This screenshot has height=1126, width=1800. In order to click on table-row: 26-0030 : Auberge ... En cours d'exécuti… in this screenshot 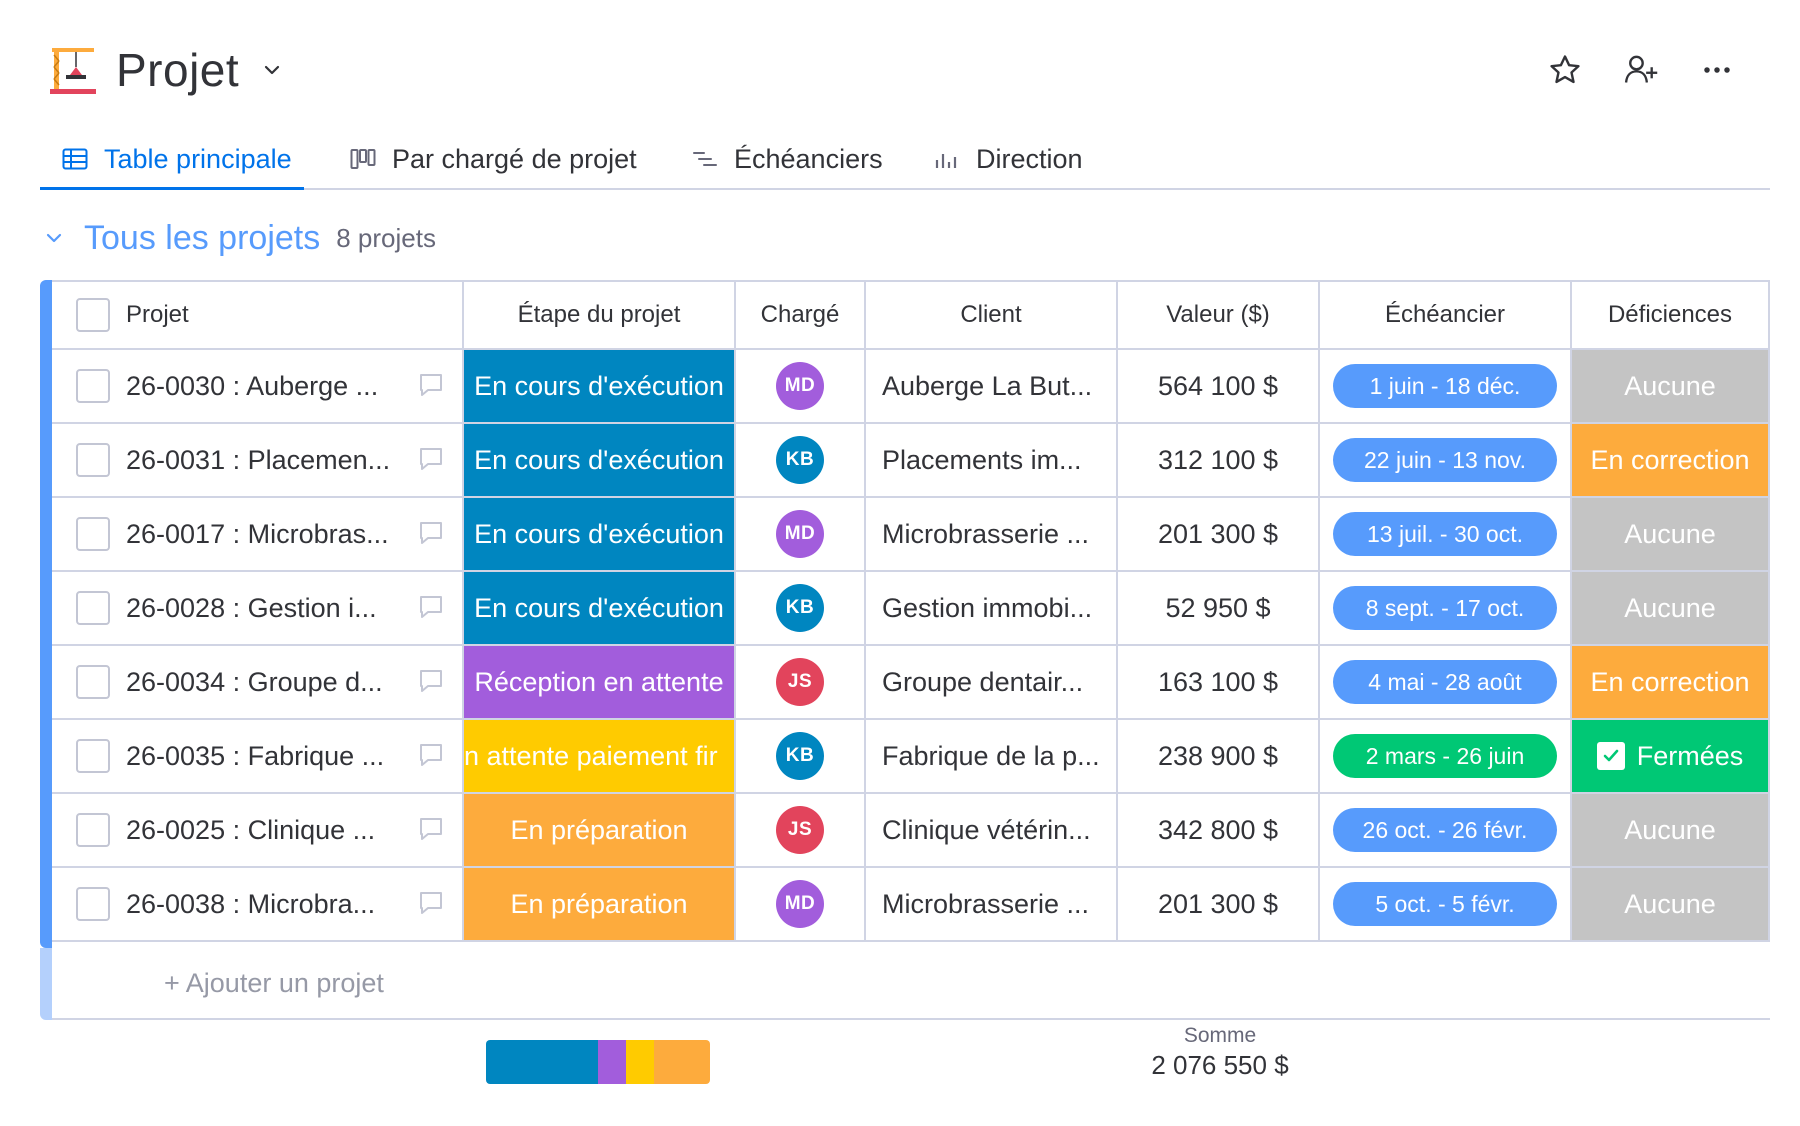, I will do `click(911, 387)`.